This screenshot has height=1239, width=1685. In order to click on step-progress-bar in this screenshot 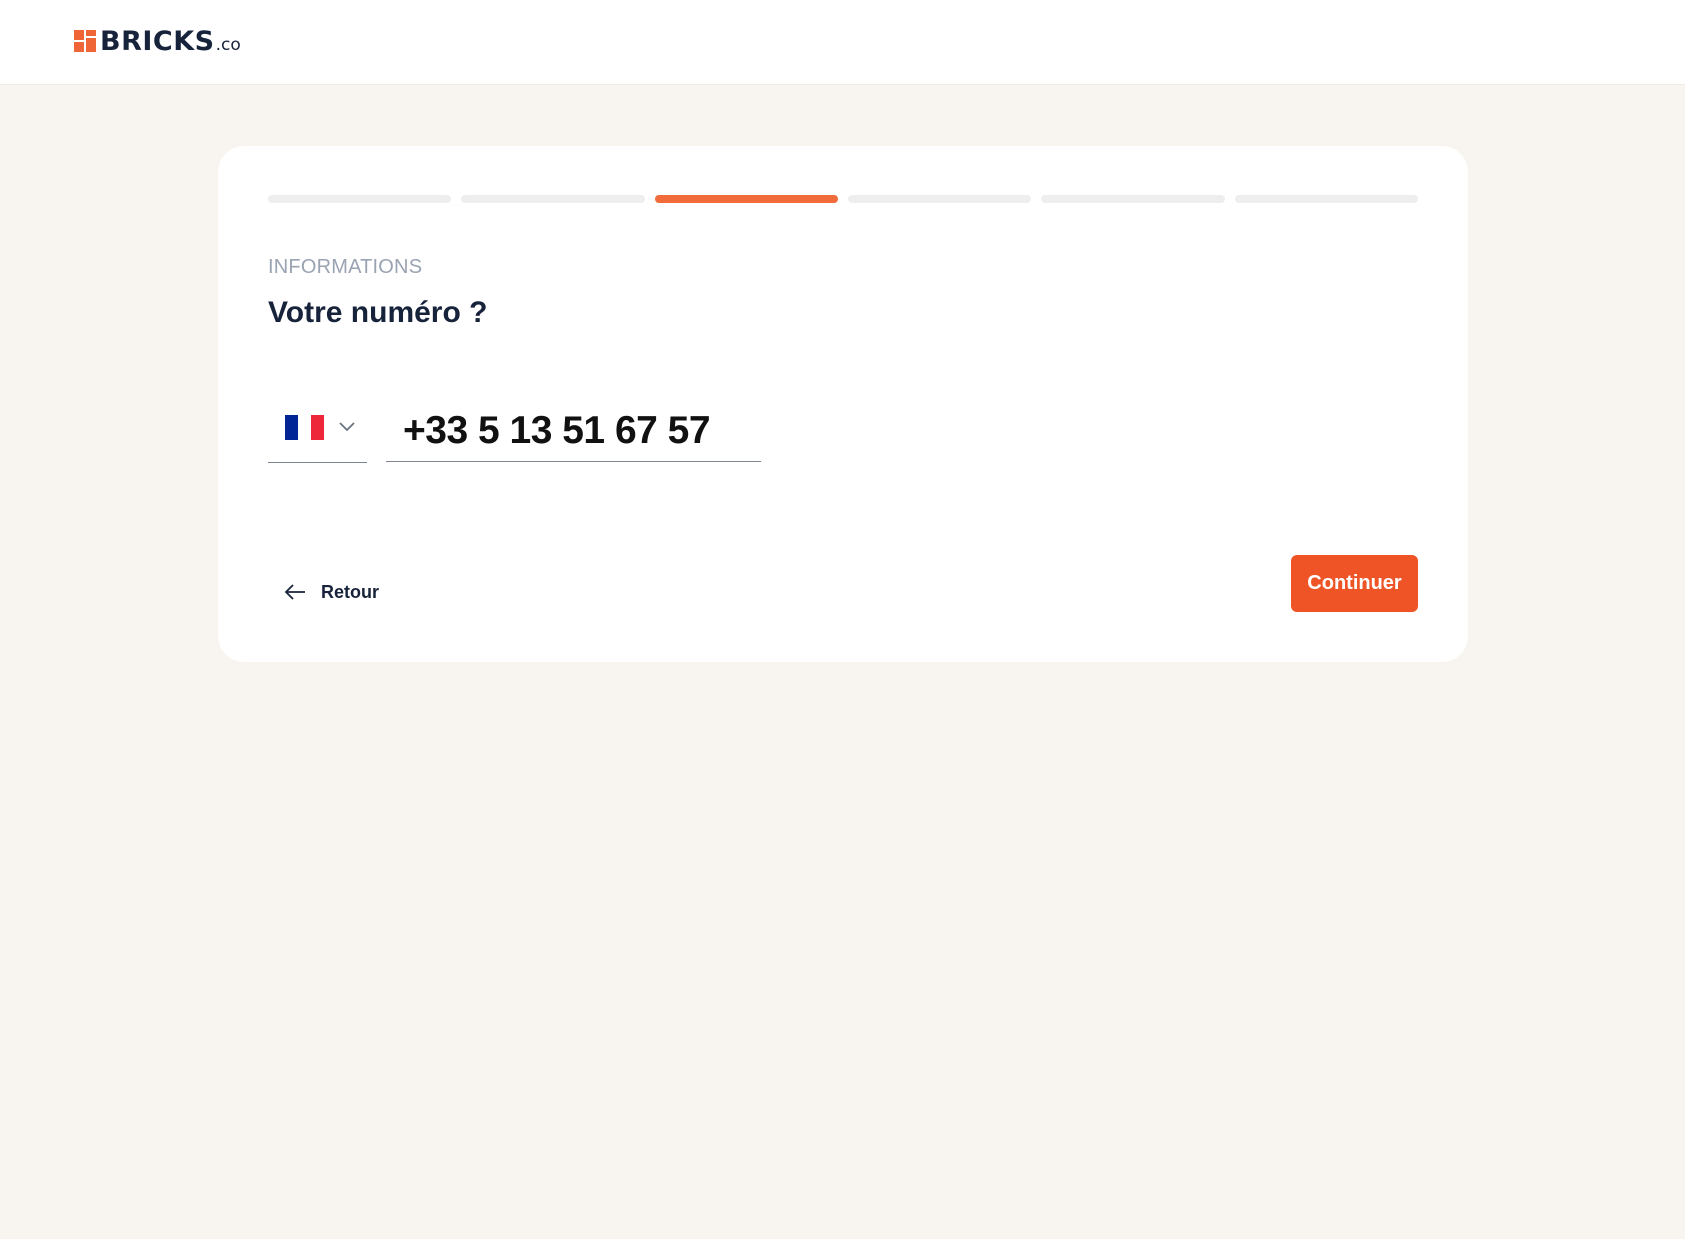, I will do `click(843, 199)`.